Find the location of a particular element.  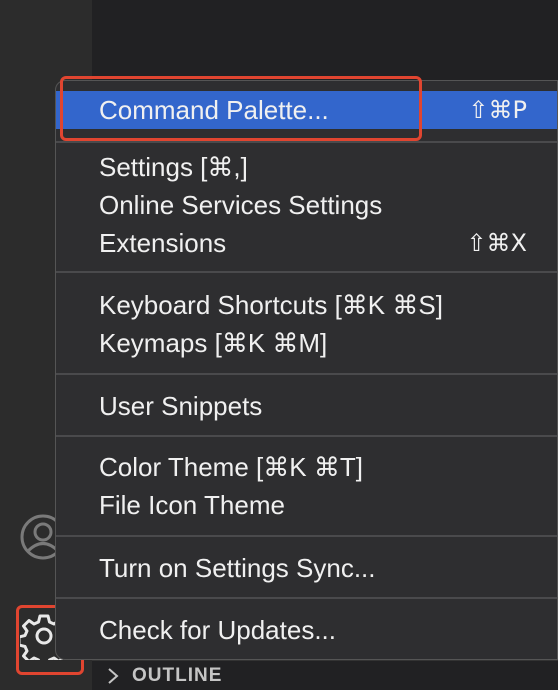

menu-item-shortcut: ⇧⌘P is located at coordinates (497, 110).